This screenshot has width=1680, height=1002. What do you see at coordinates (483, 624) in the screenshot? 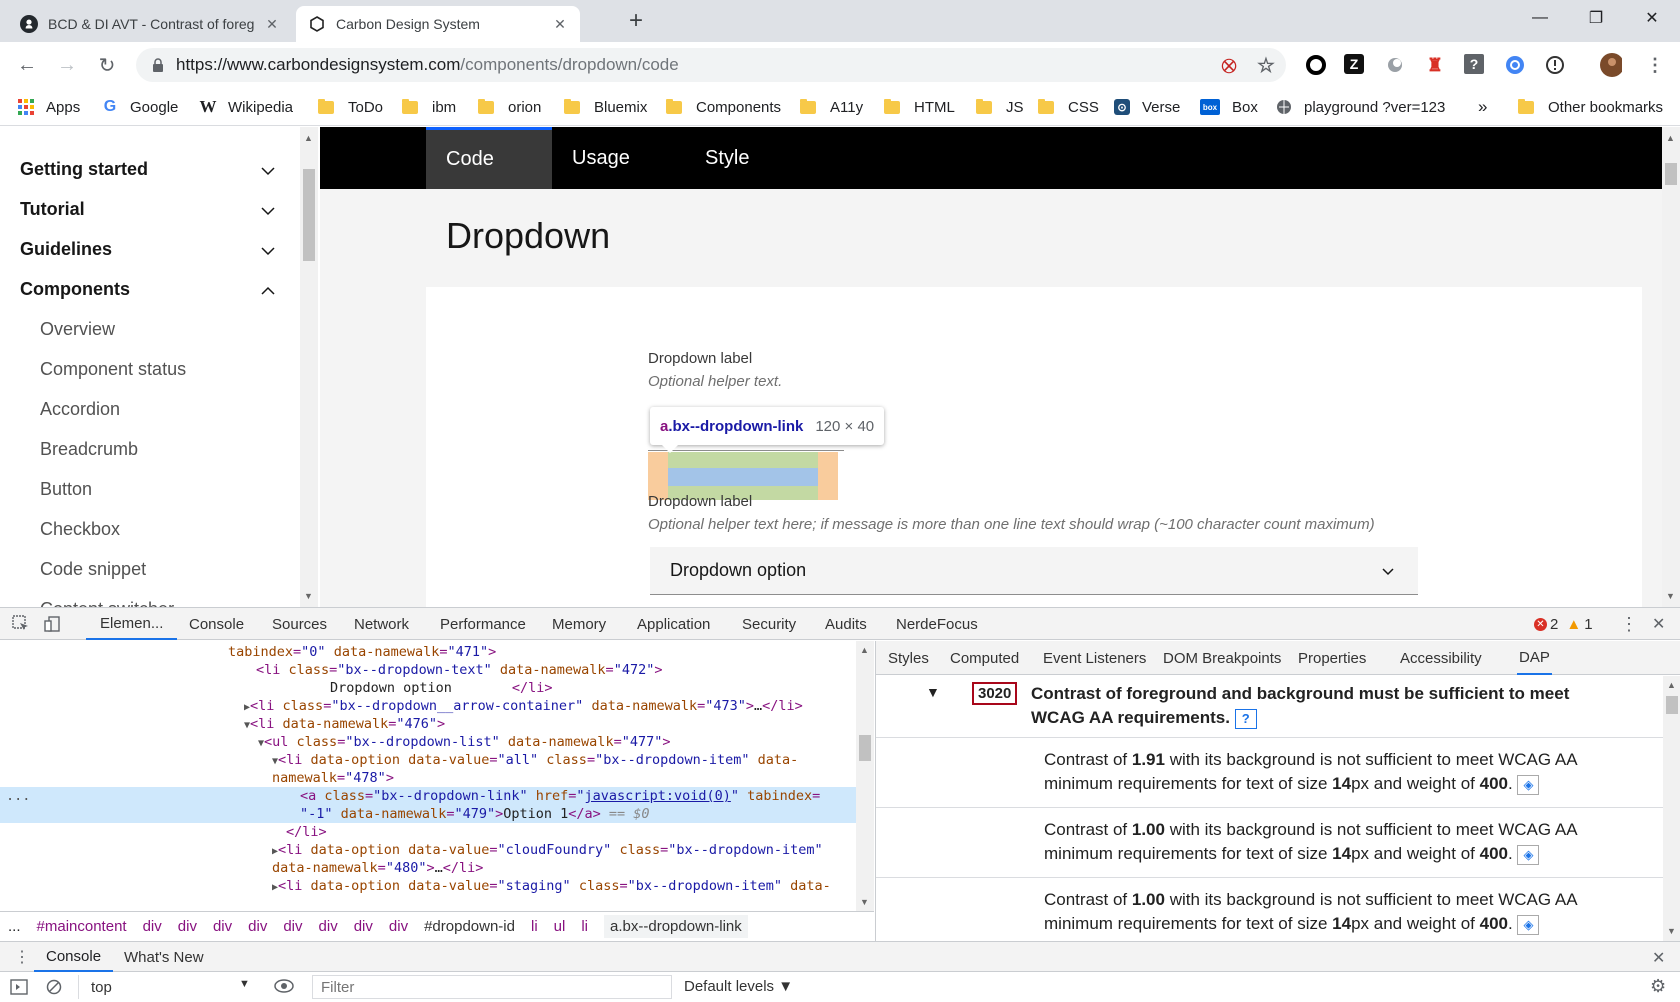
I see `devtools-tab-performance: Performance` at bounding box center [483, 624].